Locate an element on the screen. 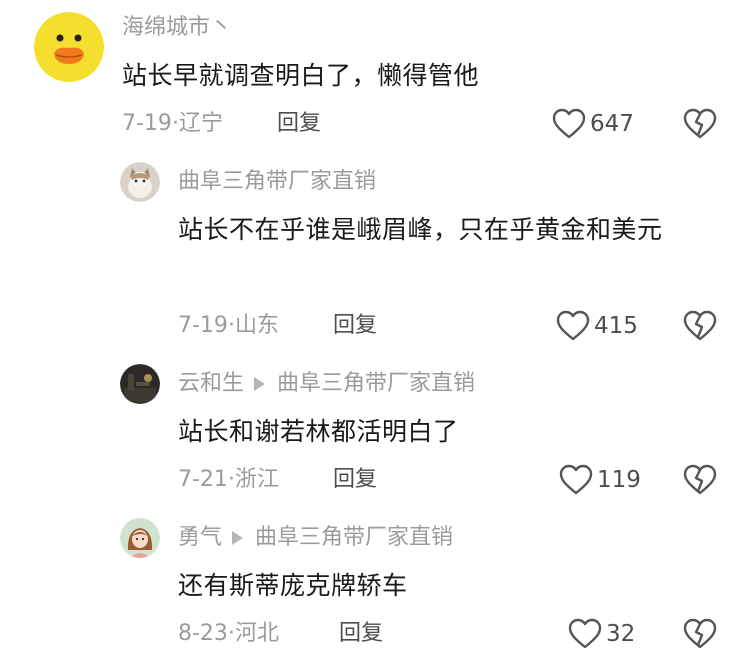  dark-photo-avatar-icon is located at coordinates (140, 384).